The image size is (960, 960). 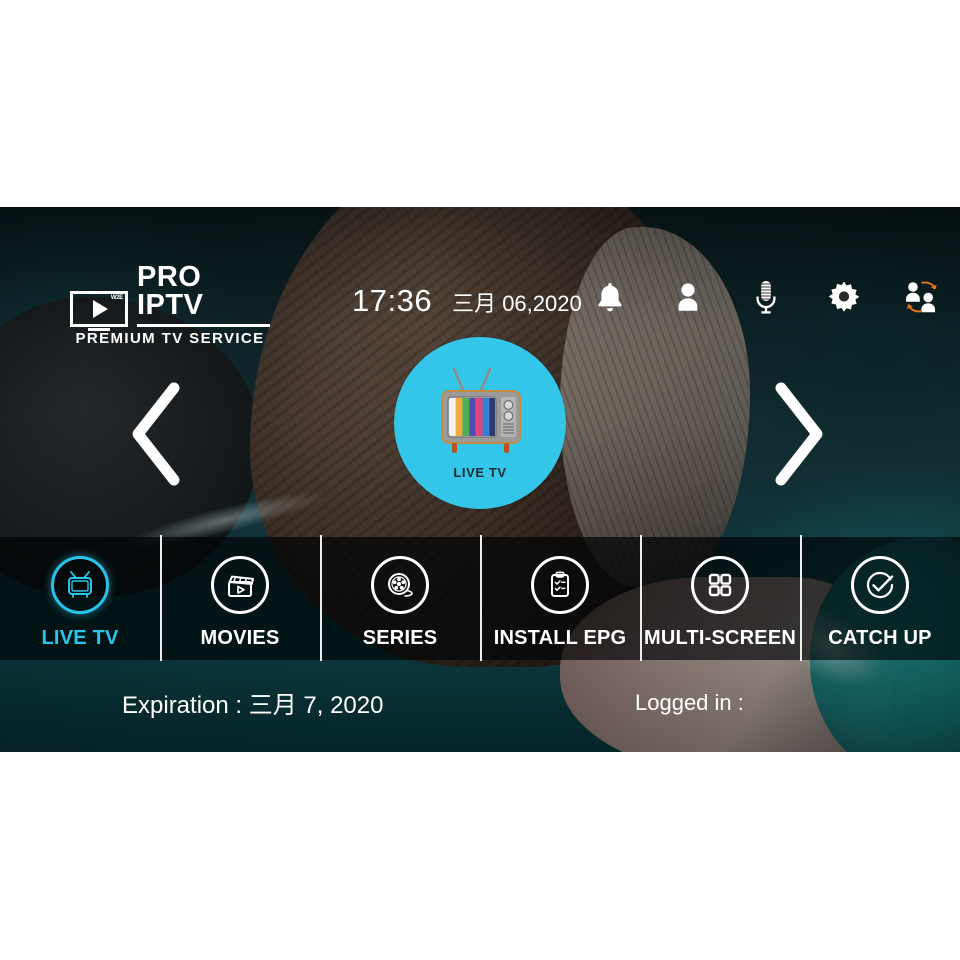 I want to click on play-screen-icon: W2E, so click(x=99, y=311).